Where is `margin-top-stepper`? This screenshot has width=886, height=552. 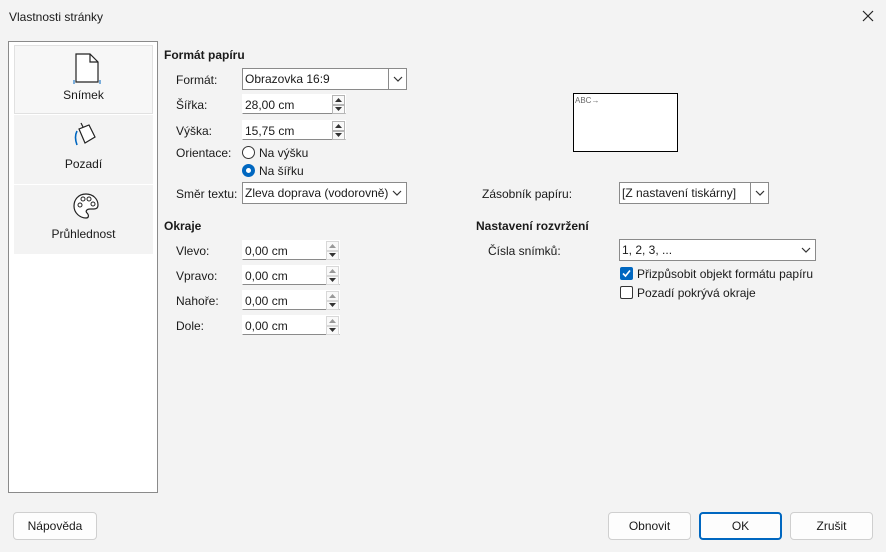
margin-top-stepper is located at coordinates (332, 300).